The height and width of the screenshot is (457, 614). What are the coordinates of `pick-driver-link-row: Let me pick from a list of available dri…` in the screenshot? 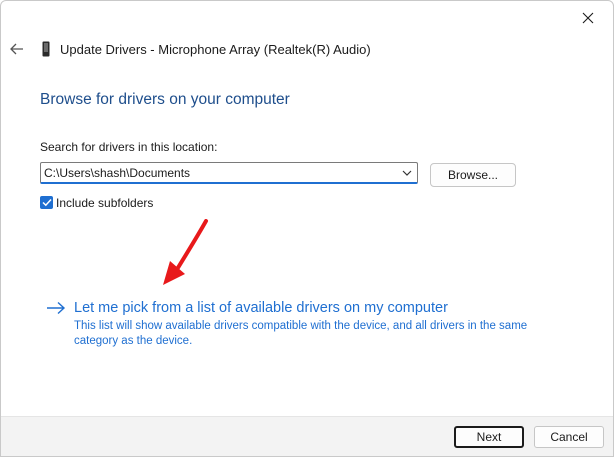 It's located at (247, 308).